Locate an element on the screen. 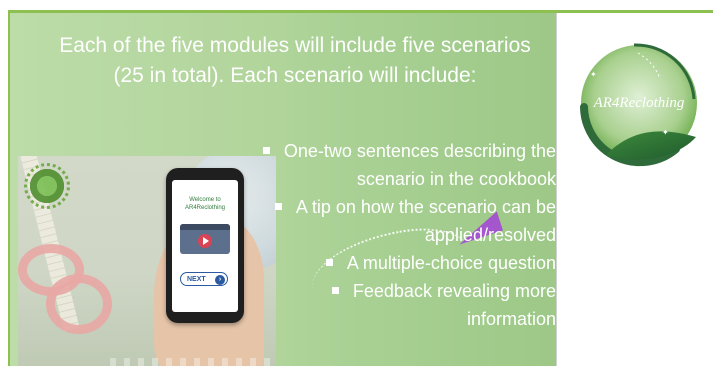  panel-divider is located at coordinates (556, 189).